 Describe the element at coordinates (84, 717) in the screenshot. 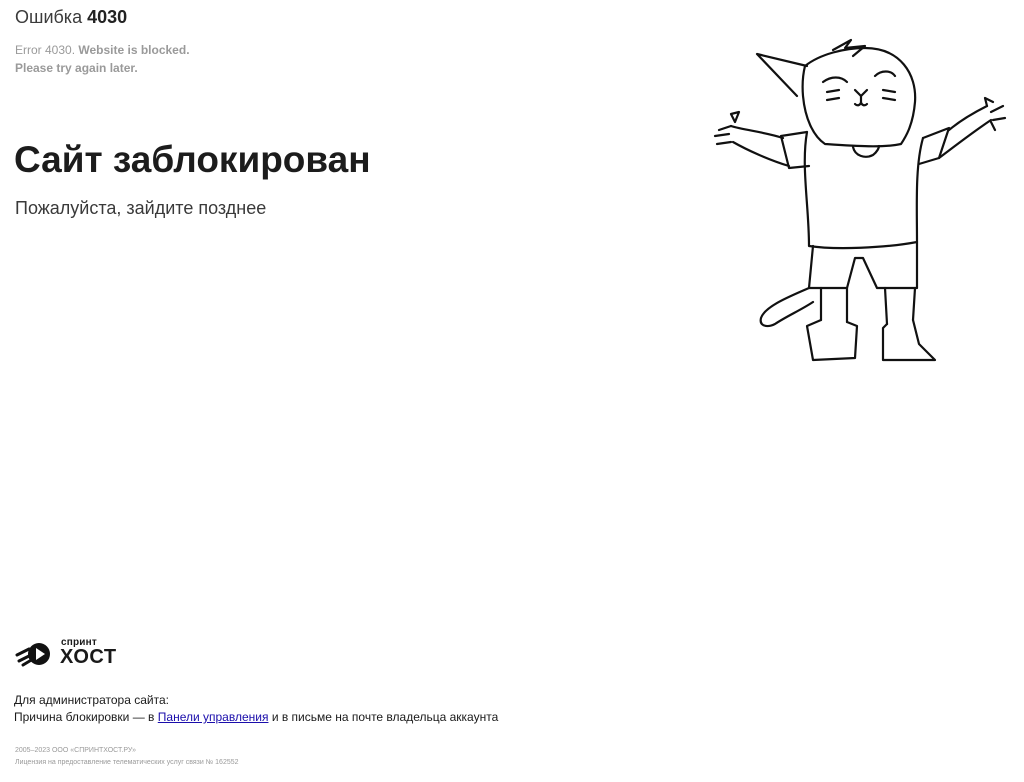

I see `admin-reason-prefix: Причина блокировки — в` at that location.